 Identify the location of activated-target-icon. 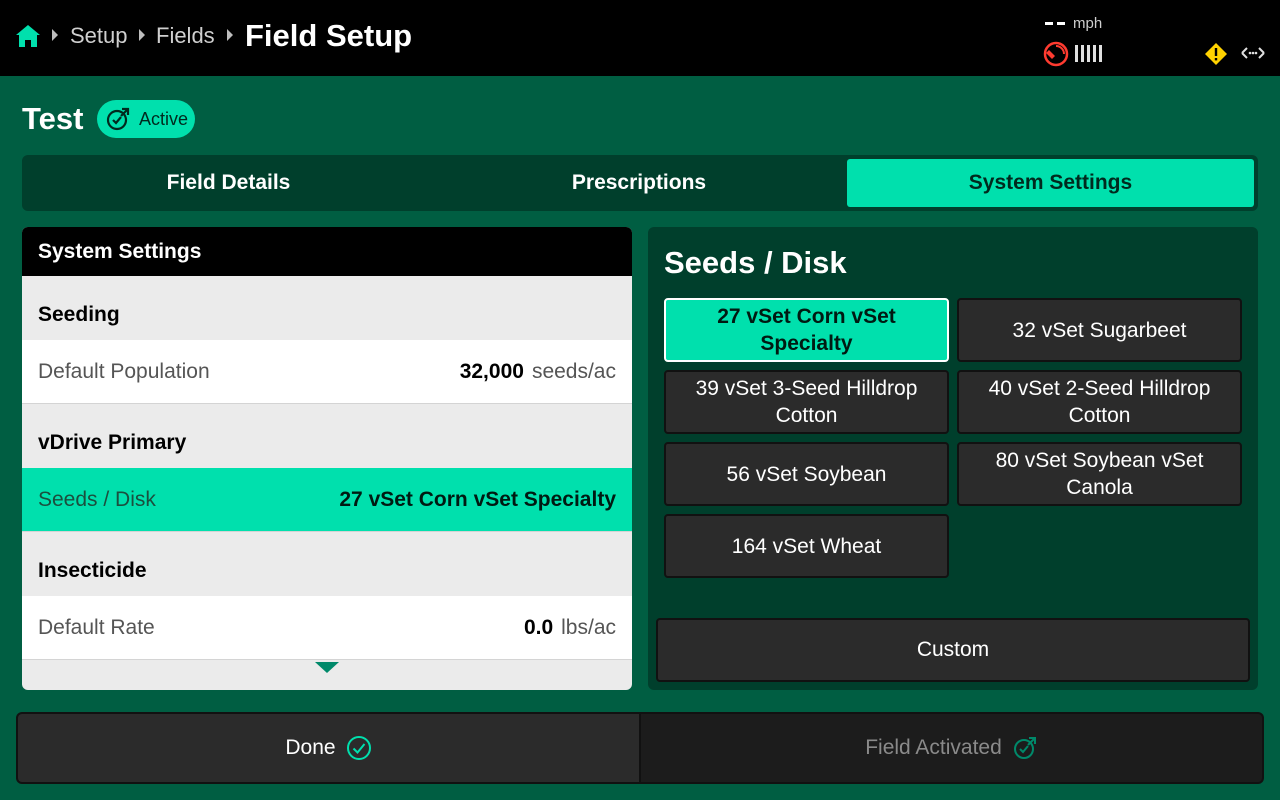
(1024, 748).